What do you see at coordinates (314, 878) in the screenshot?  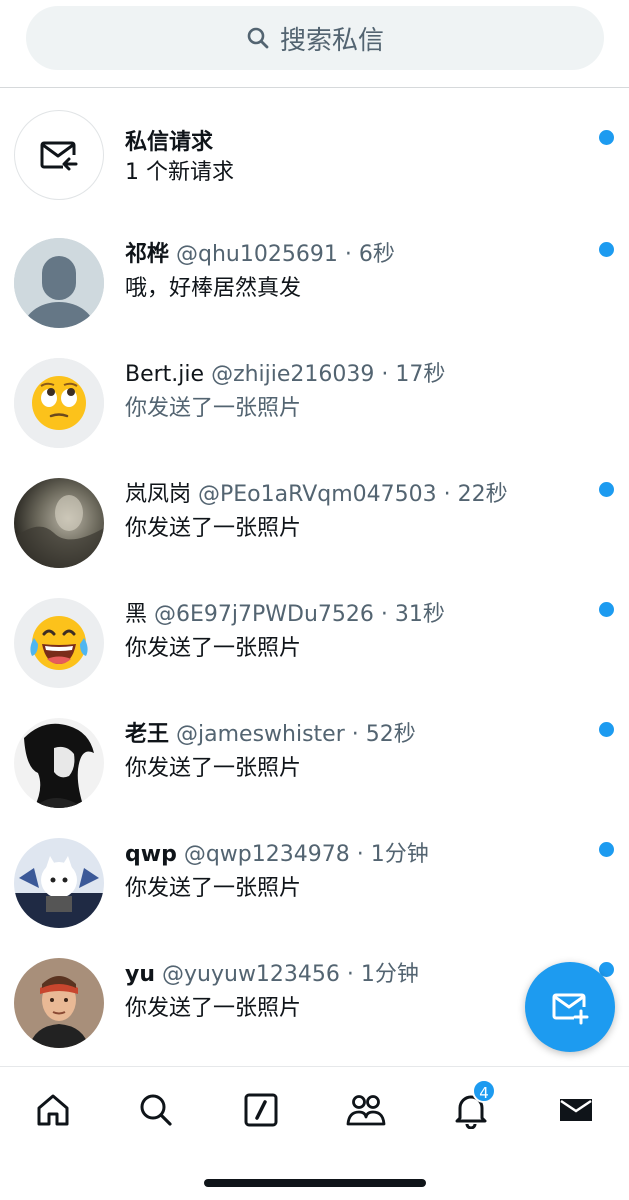 I see `conversation-row: qwp @qwp1234978 · 1分钟 你发送了一张照片` at bounding box center [314, 878].